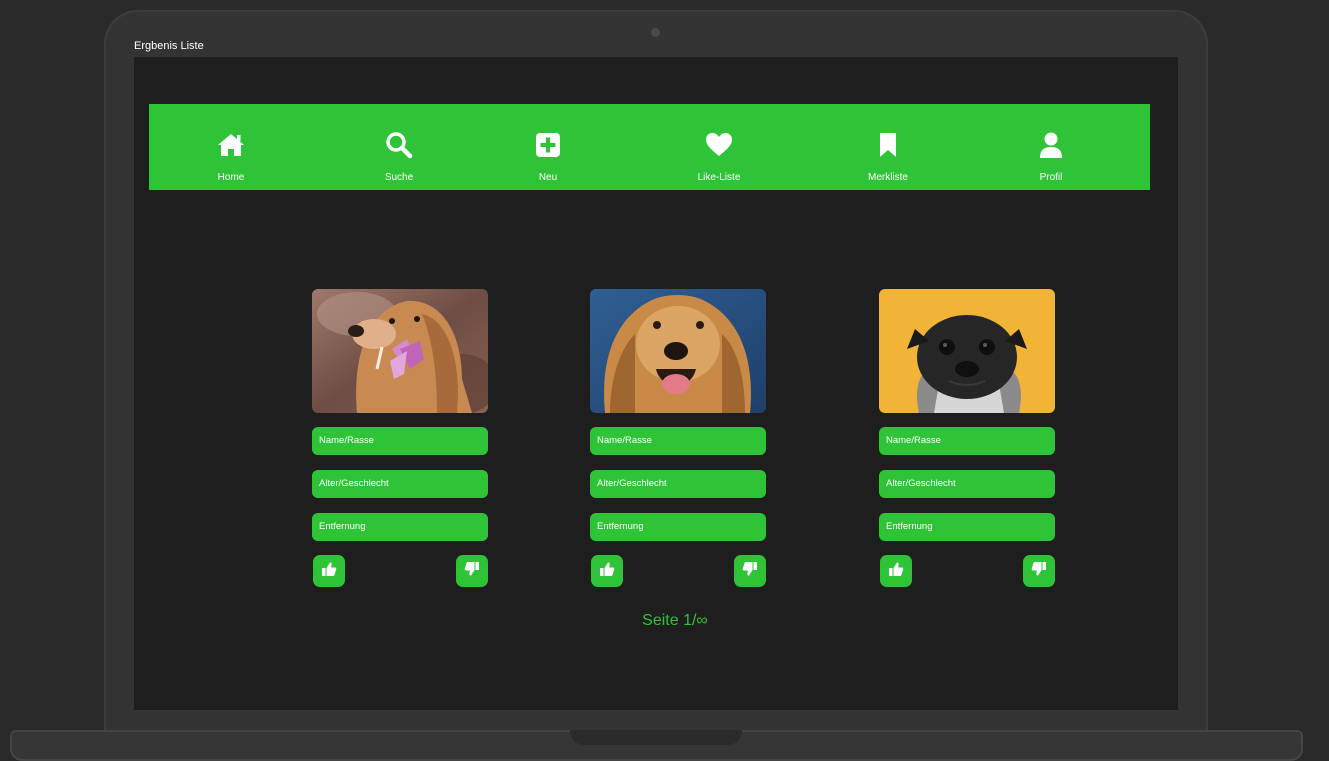 This screenshot has width=1329, height=761. I want to click on nav-label-watchlist: Merkliste, so click(887, 177).